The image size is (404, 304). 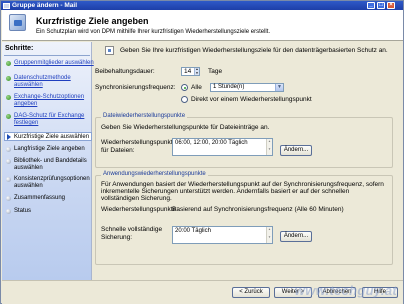 I want to click on minimize-button: _, so click(x=371, y=5).